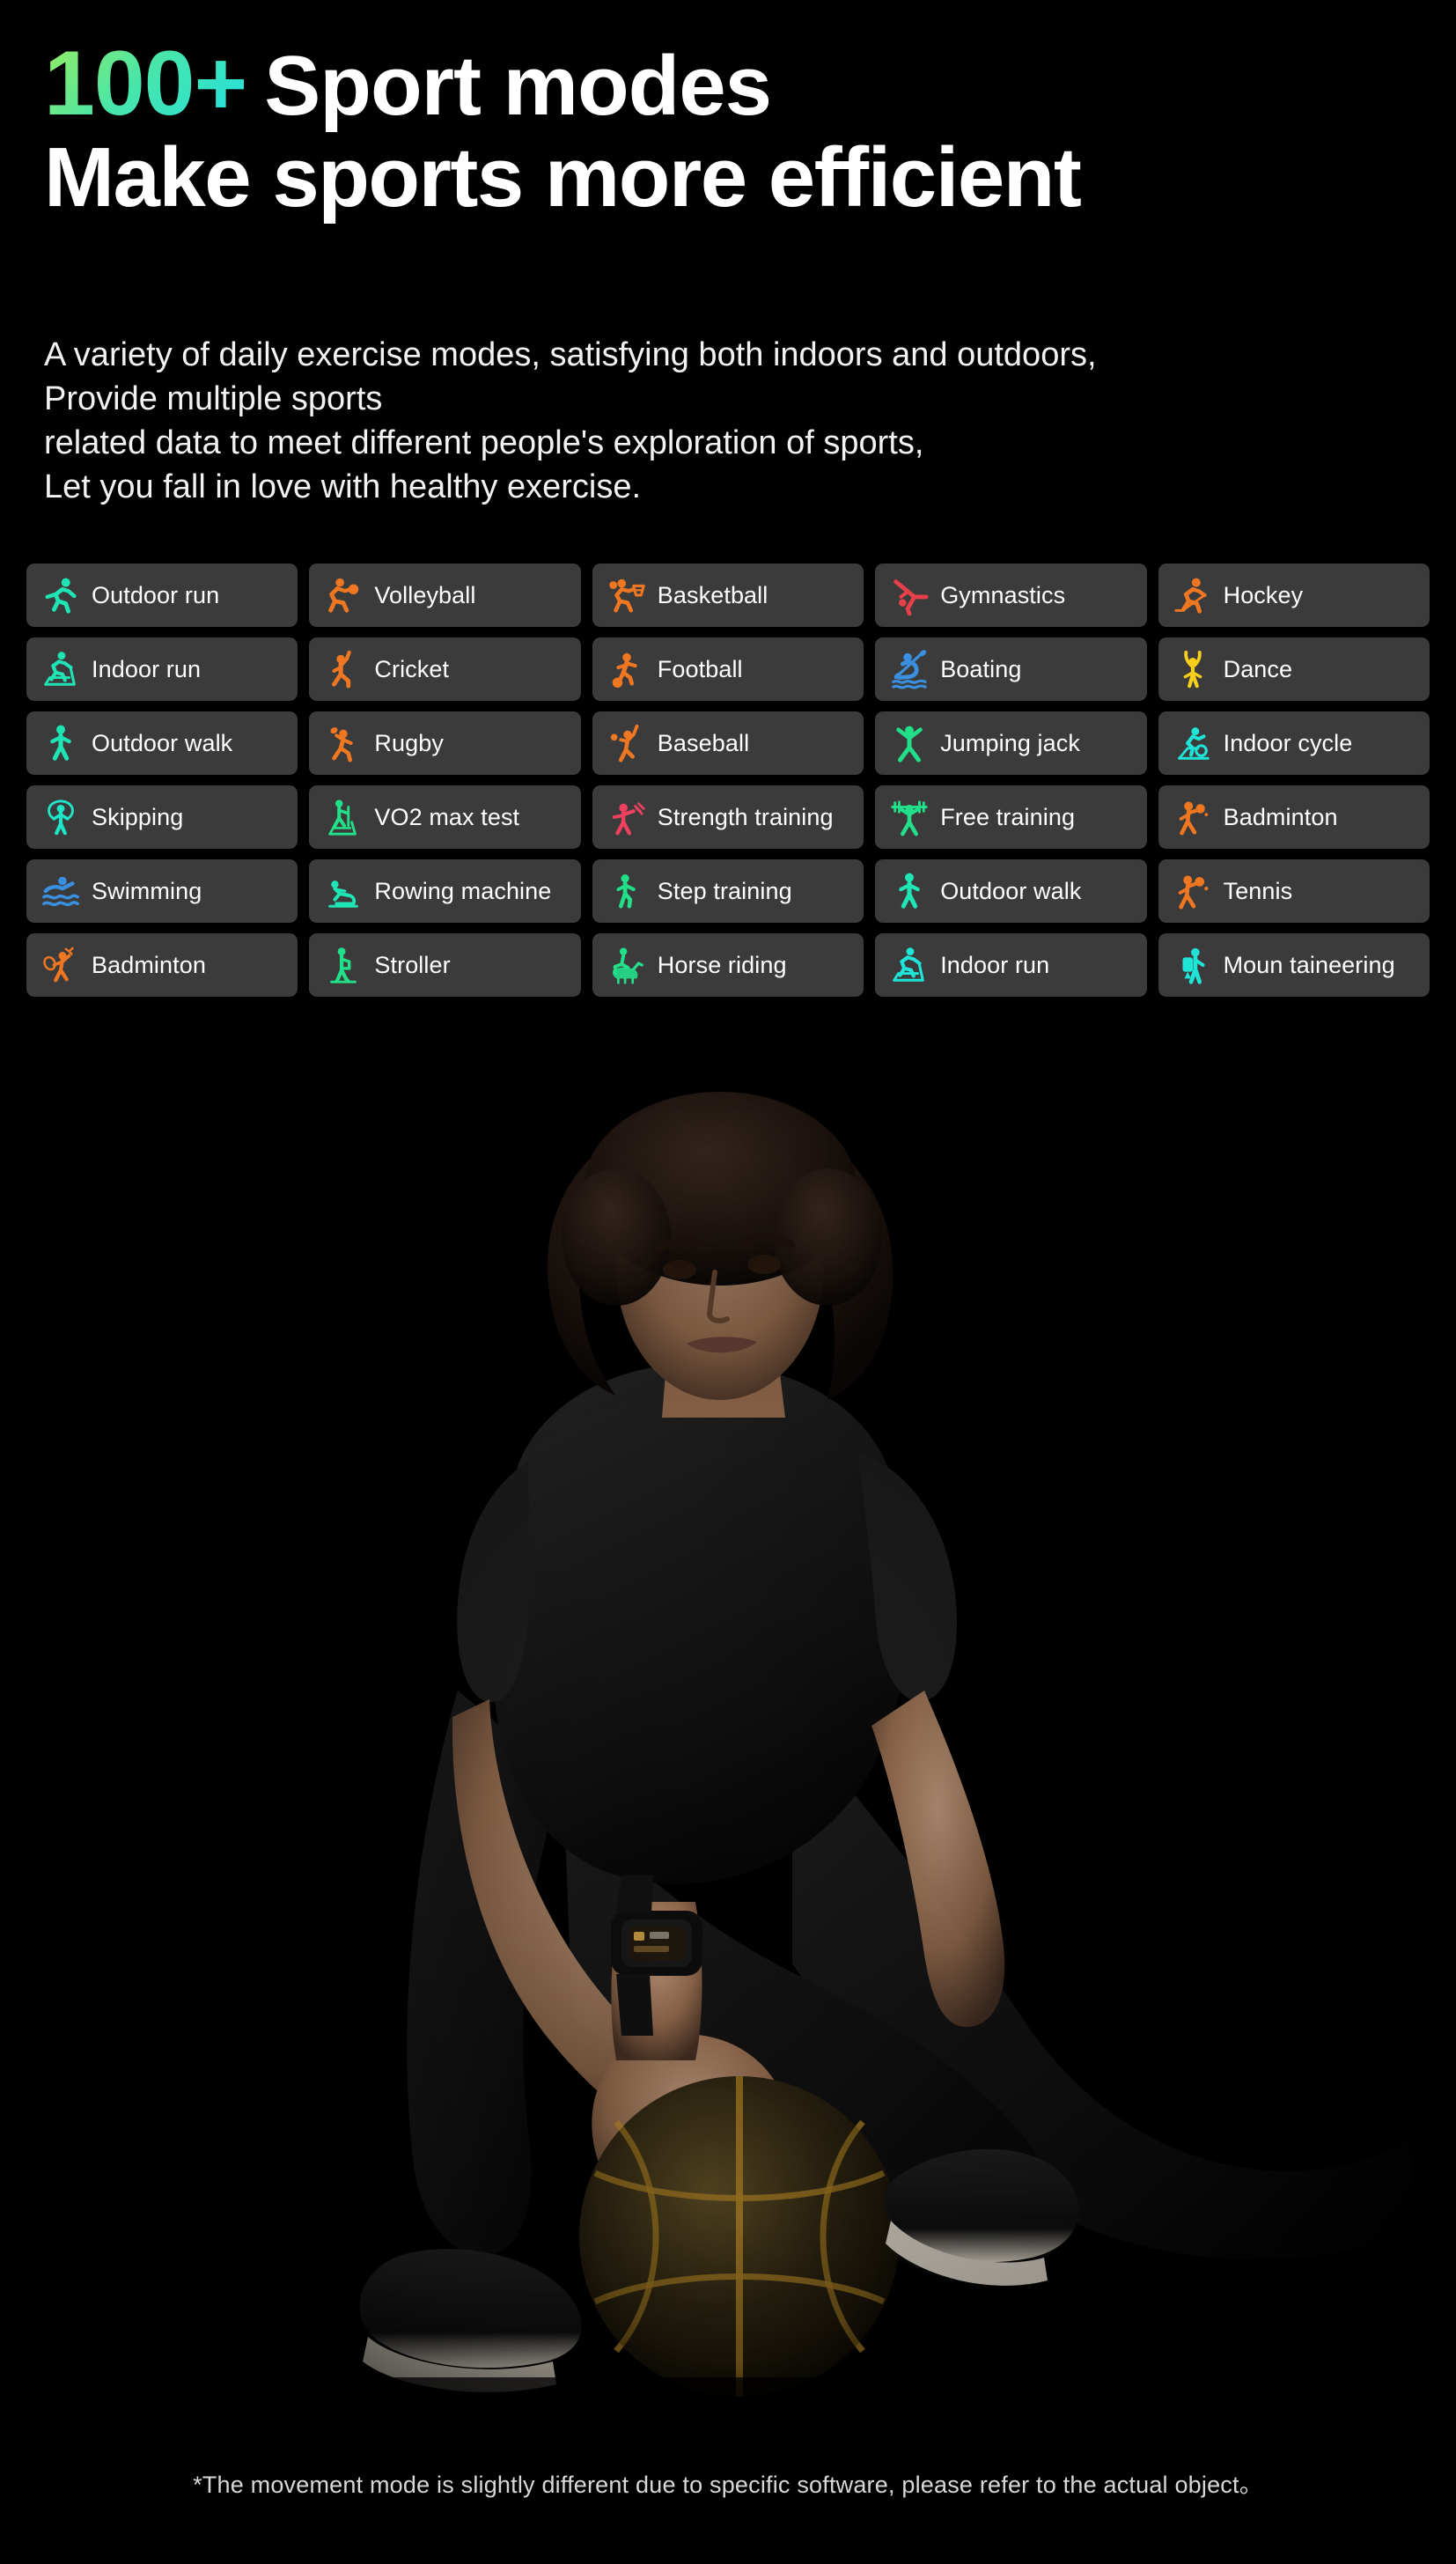 The image size is (1456, 2564). I want to click on sport-mode-label: Step training, so click(724, 890).